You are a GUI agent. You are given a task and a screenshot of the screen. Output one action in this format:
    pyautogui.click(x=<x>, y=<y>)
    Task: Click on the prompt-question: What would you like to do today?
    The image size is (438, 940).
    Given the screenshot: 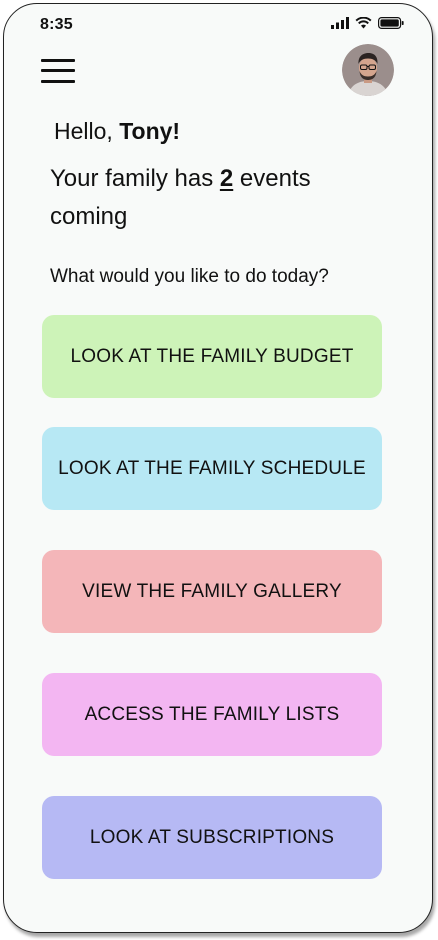 What is the action you would take?
    pyautogui.click(x=189, y=276)
    